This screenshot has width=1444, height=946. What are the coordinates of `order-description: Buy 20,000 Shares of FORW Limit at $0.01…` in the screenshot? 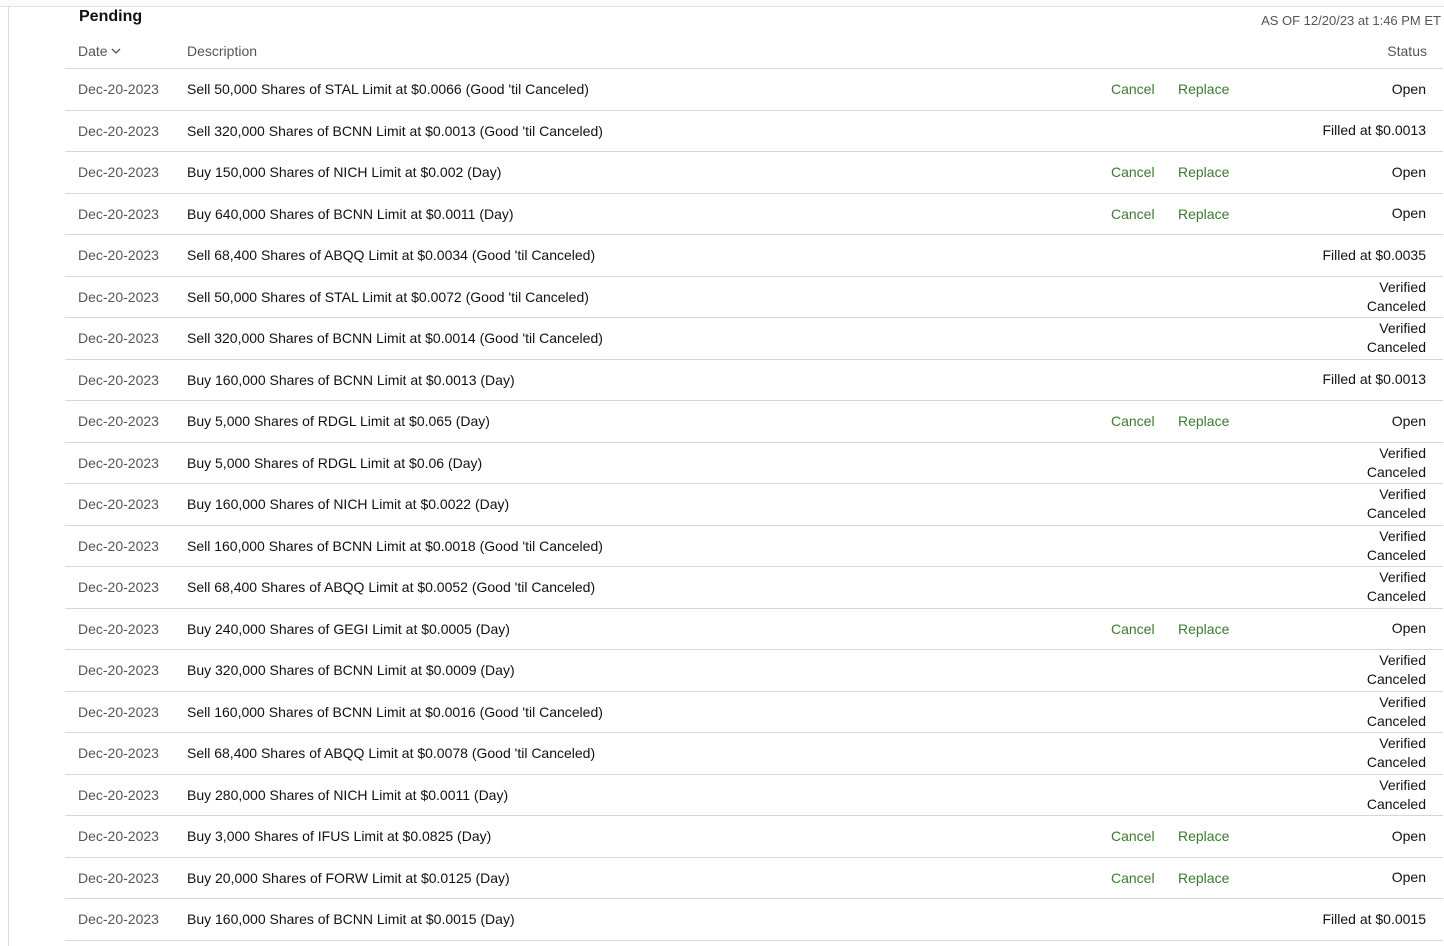 It's located at (348, 877).